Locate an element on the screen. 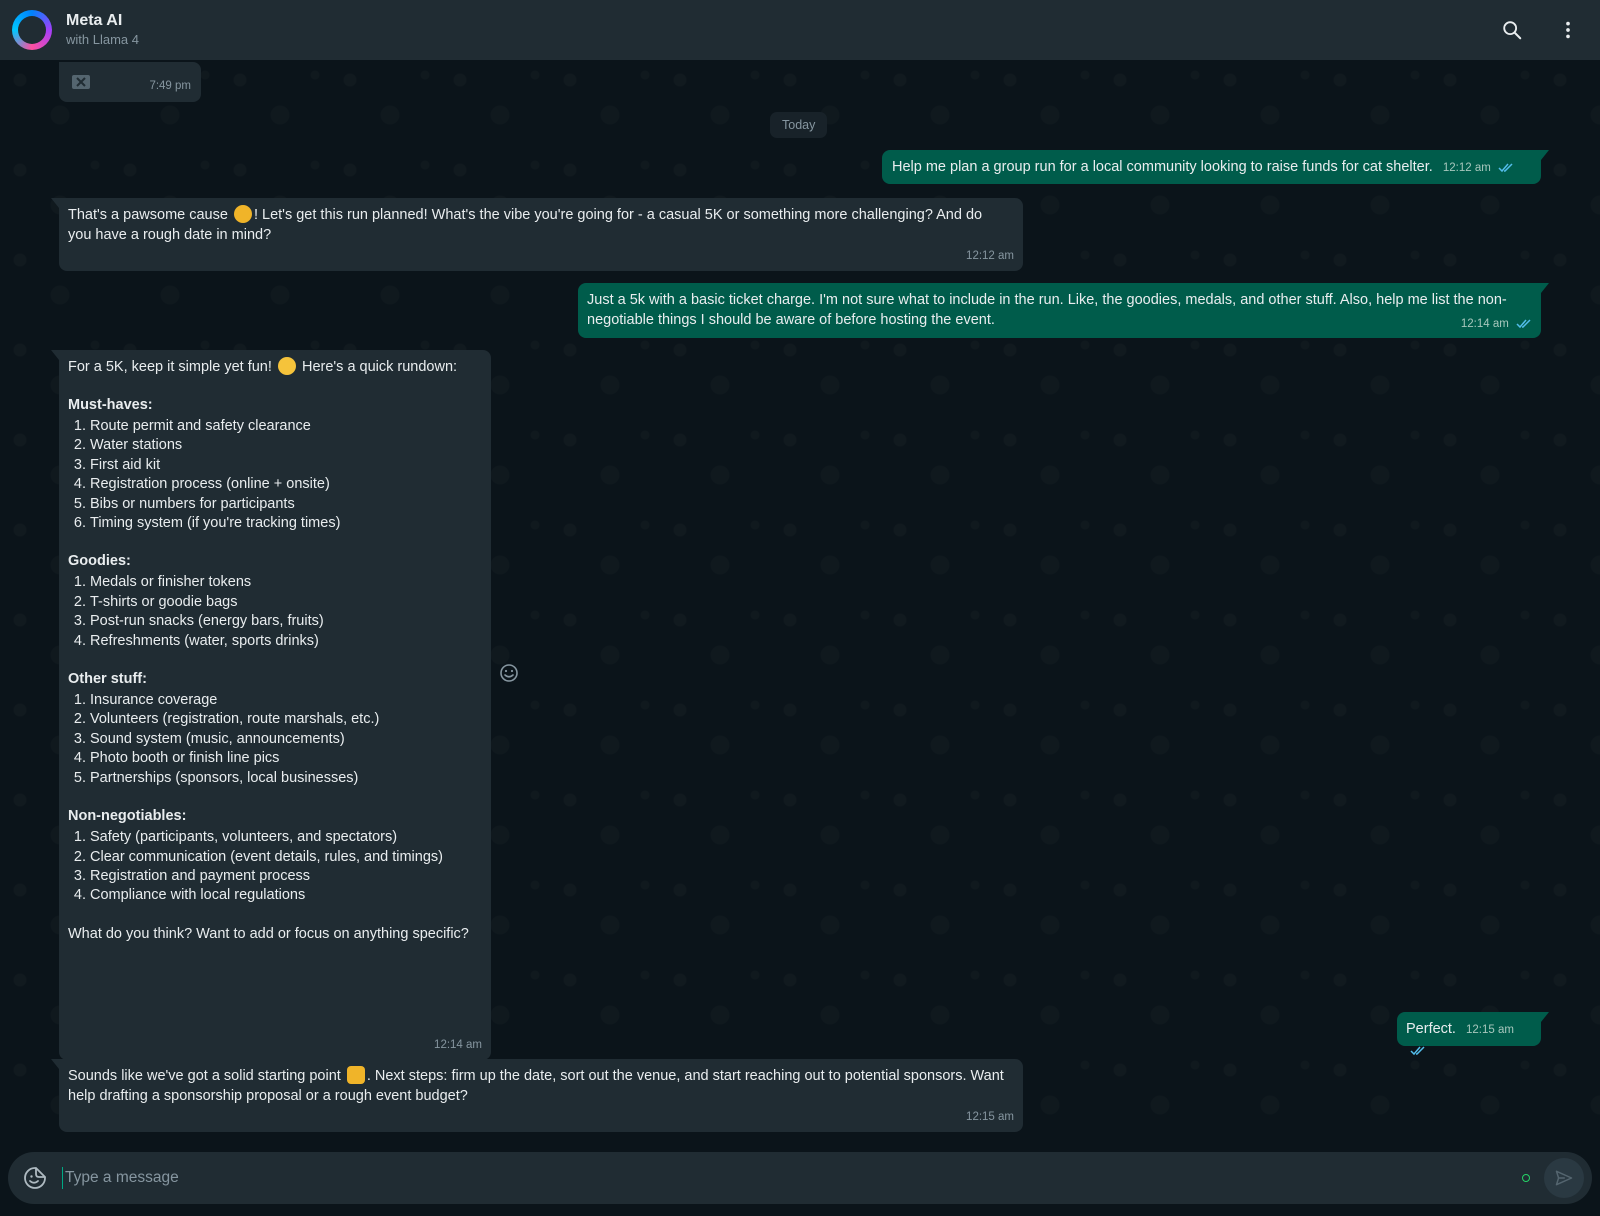 This screenshot has width=1600, height=1216. image-deleted-icon is located at coordinates (81, 82).